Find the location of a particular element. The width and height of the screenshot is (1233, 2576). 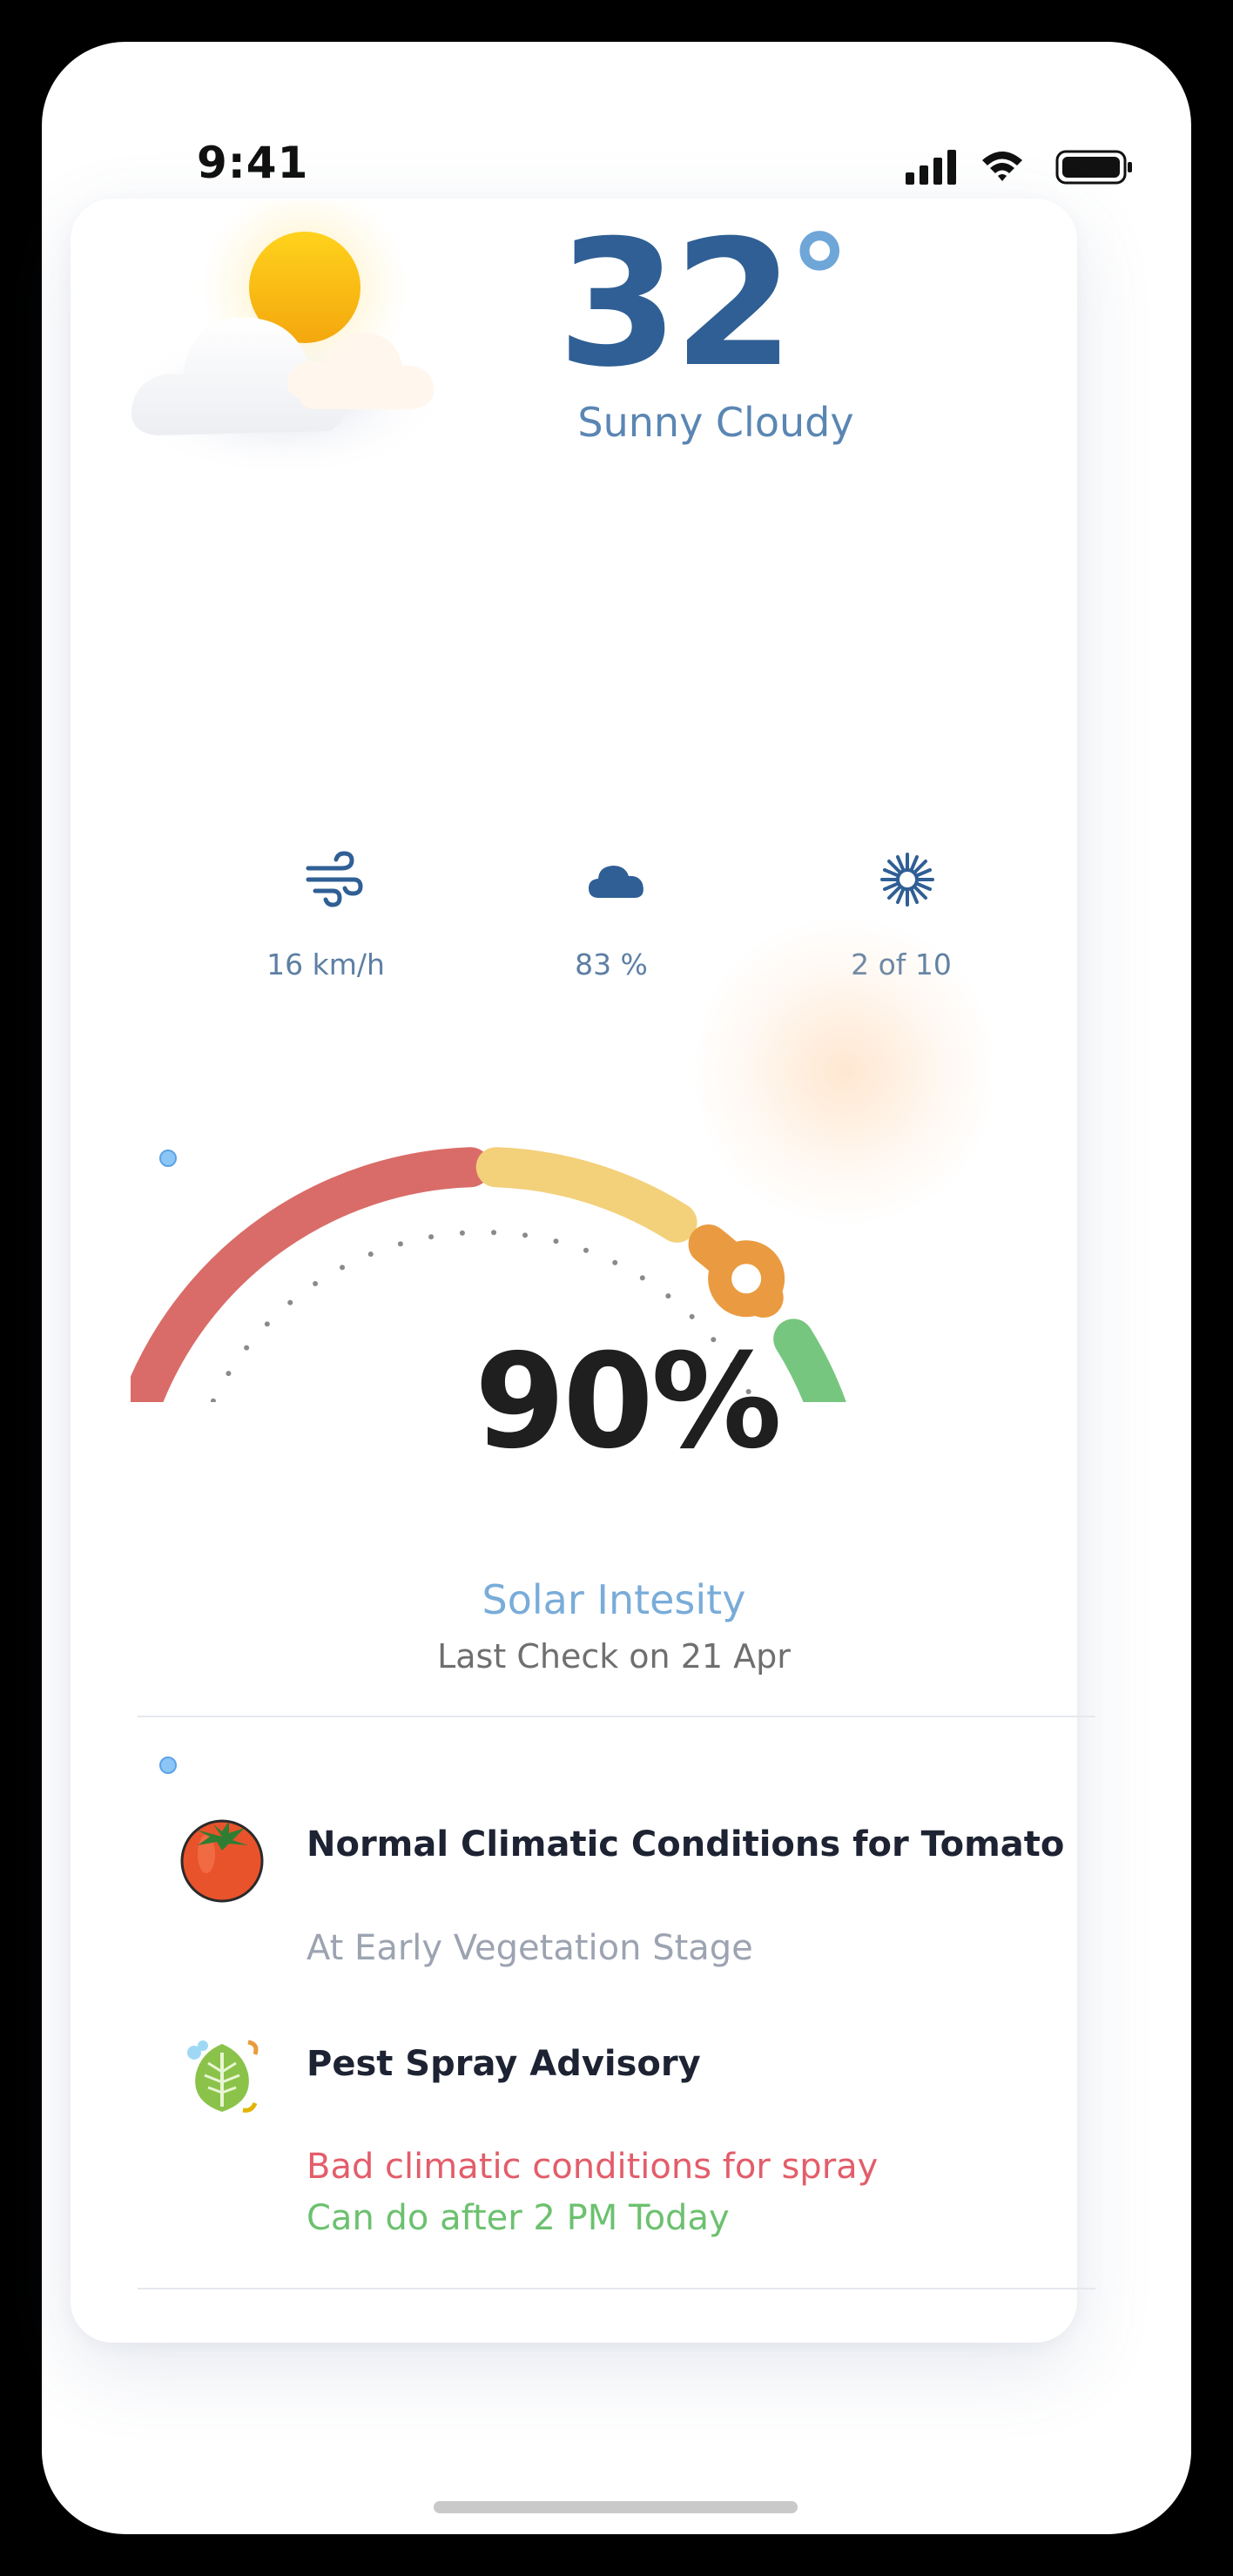

tomato-icon is located at coordinates (222, 1861).